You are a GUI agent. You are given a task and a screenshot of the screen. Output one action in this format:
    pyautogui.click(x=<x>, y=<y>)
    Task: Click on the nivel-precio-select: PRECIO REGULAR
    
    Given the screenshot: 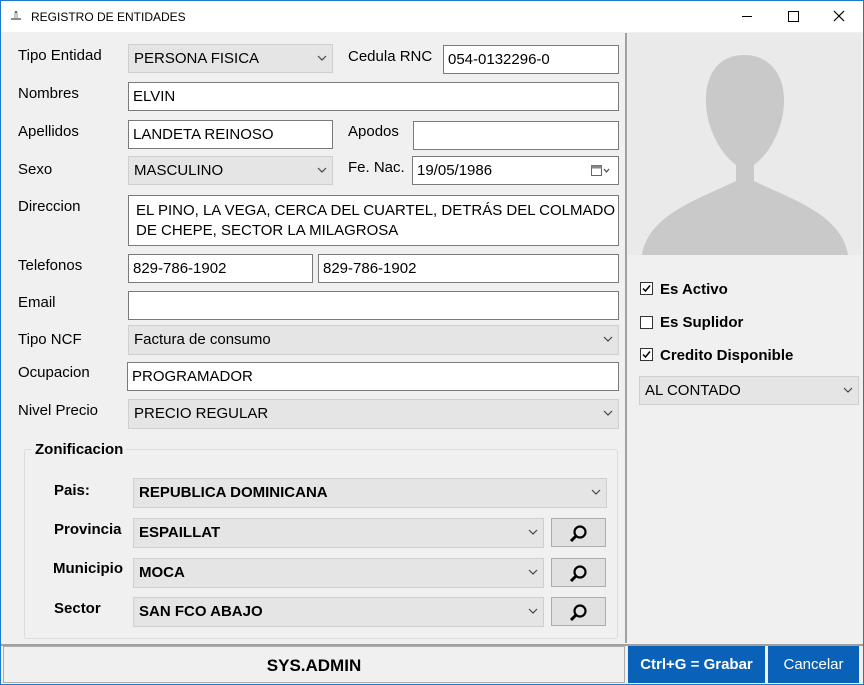 What is the action you would take?
    pyautogui.click(x=373, y=414)
    